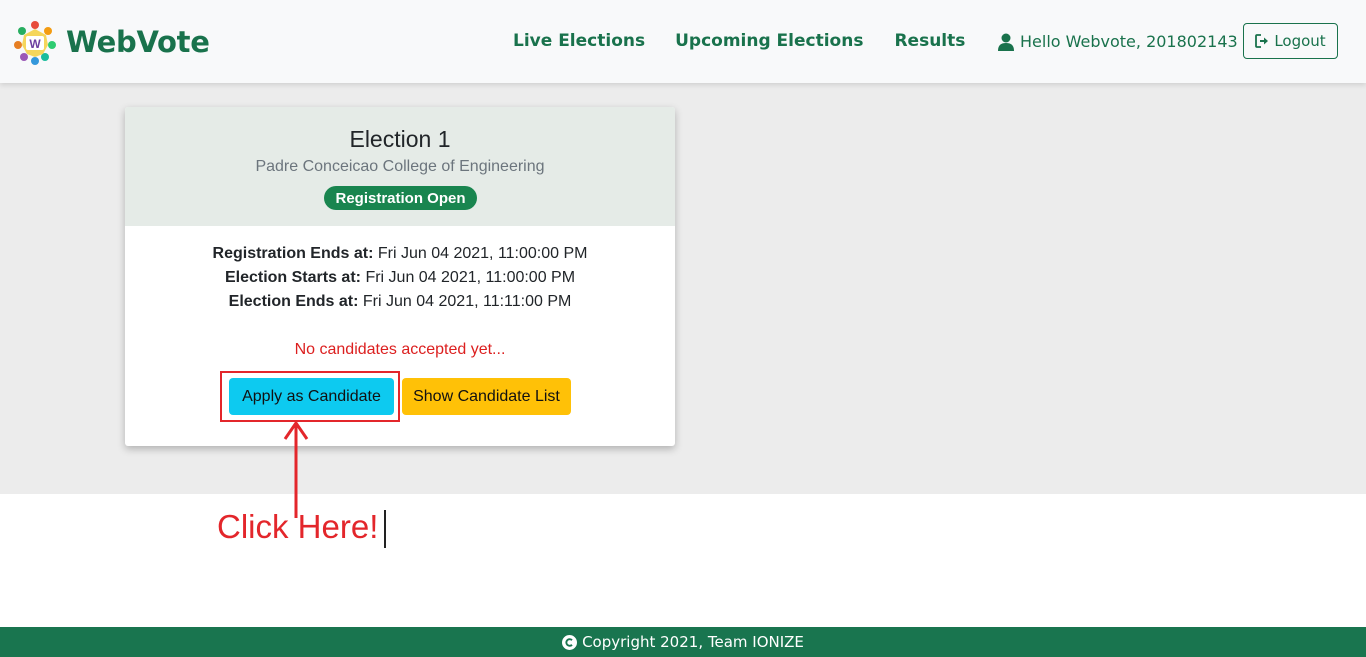 This screenshot has height=657, width=1366. Describe the element at coordinates (292, 277) in the screenshot. I see `election-starts-label: Election Starts at:` at that location.